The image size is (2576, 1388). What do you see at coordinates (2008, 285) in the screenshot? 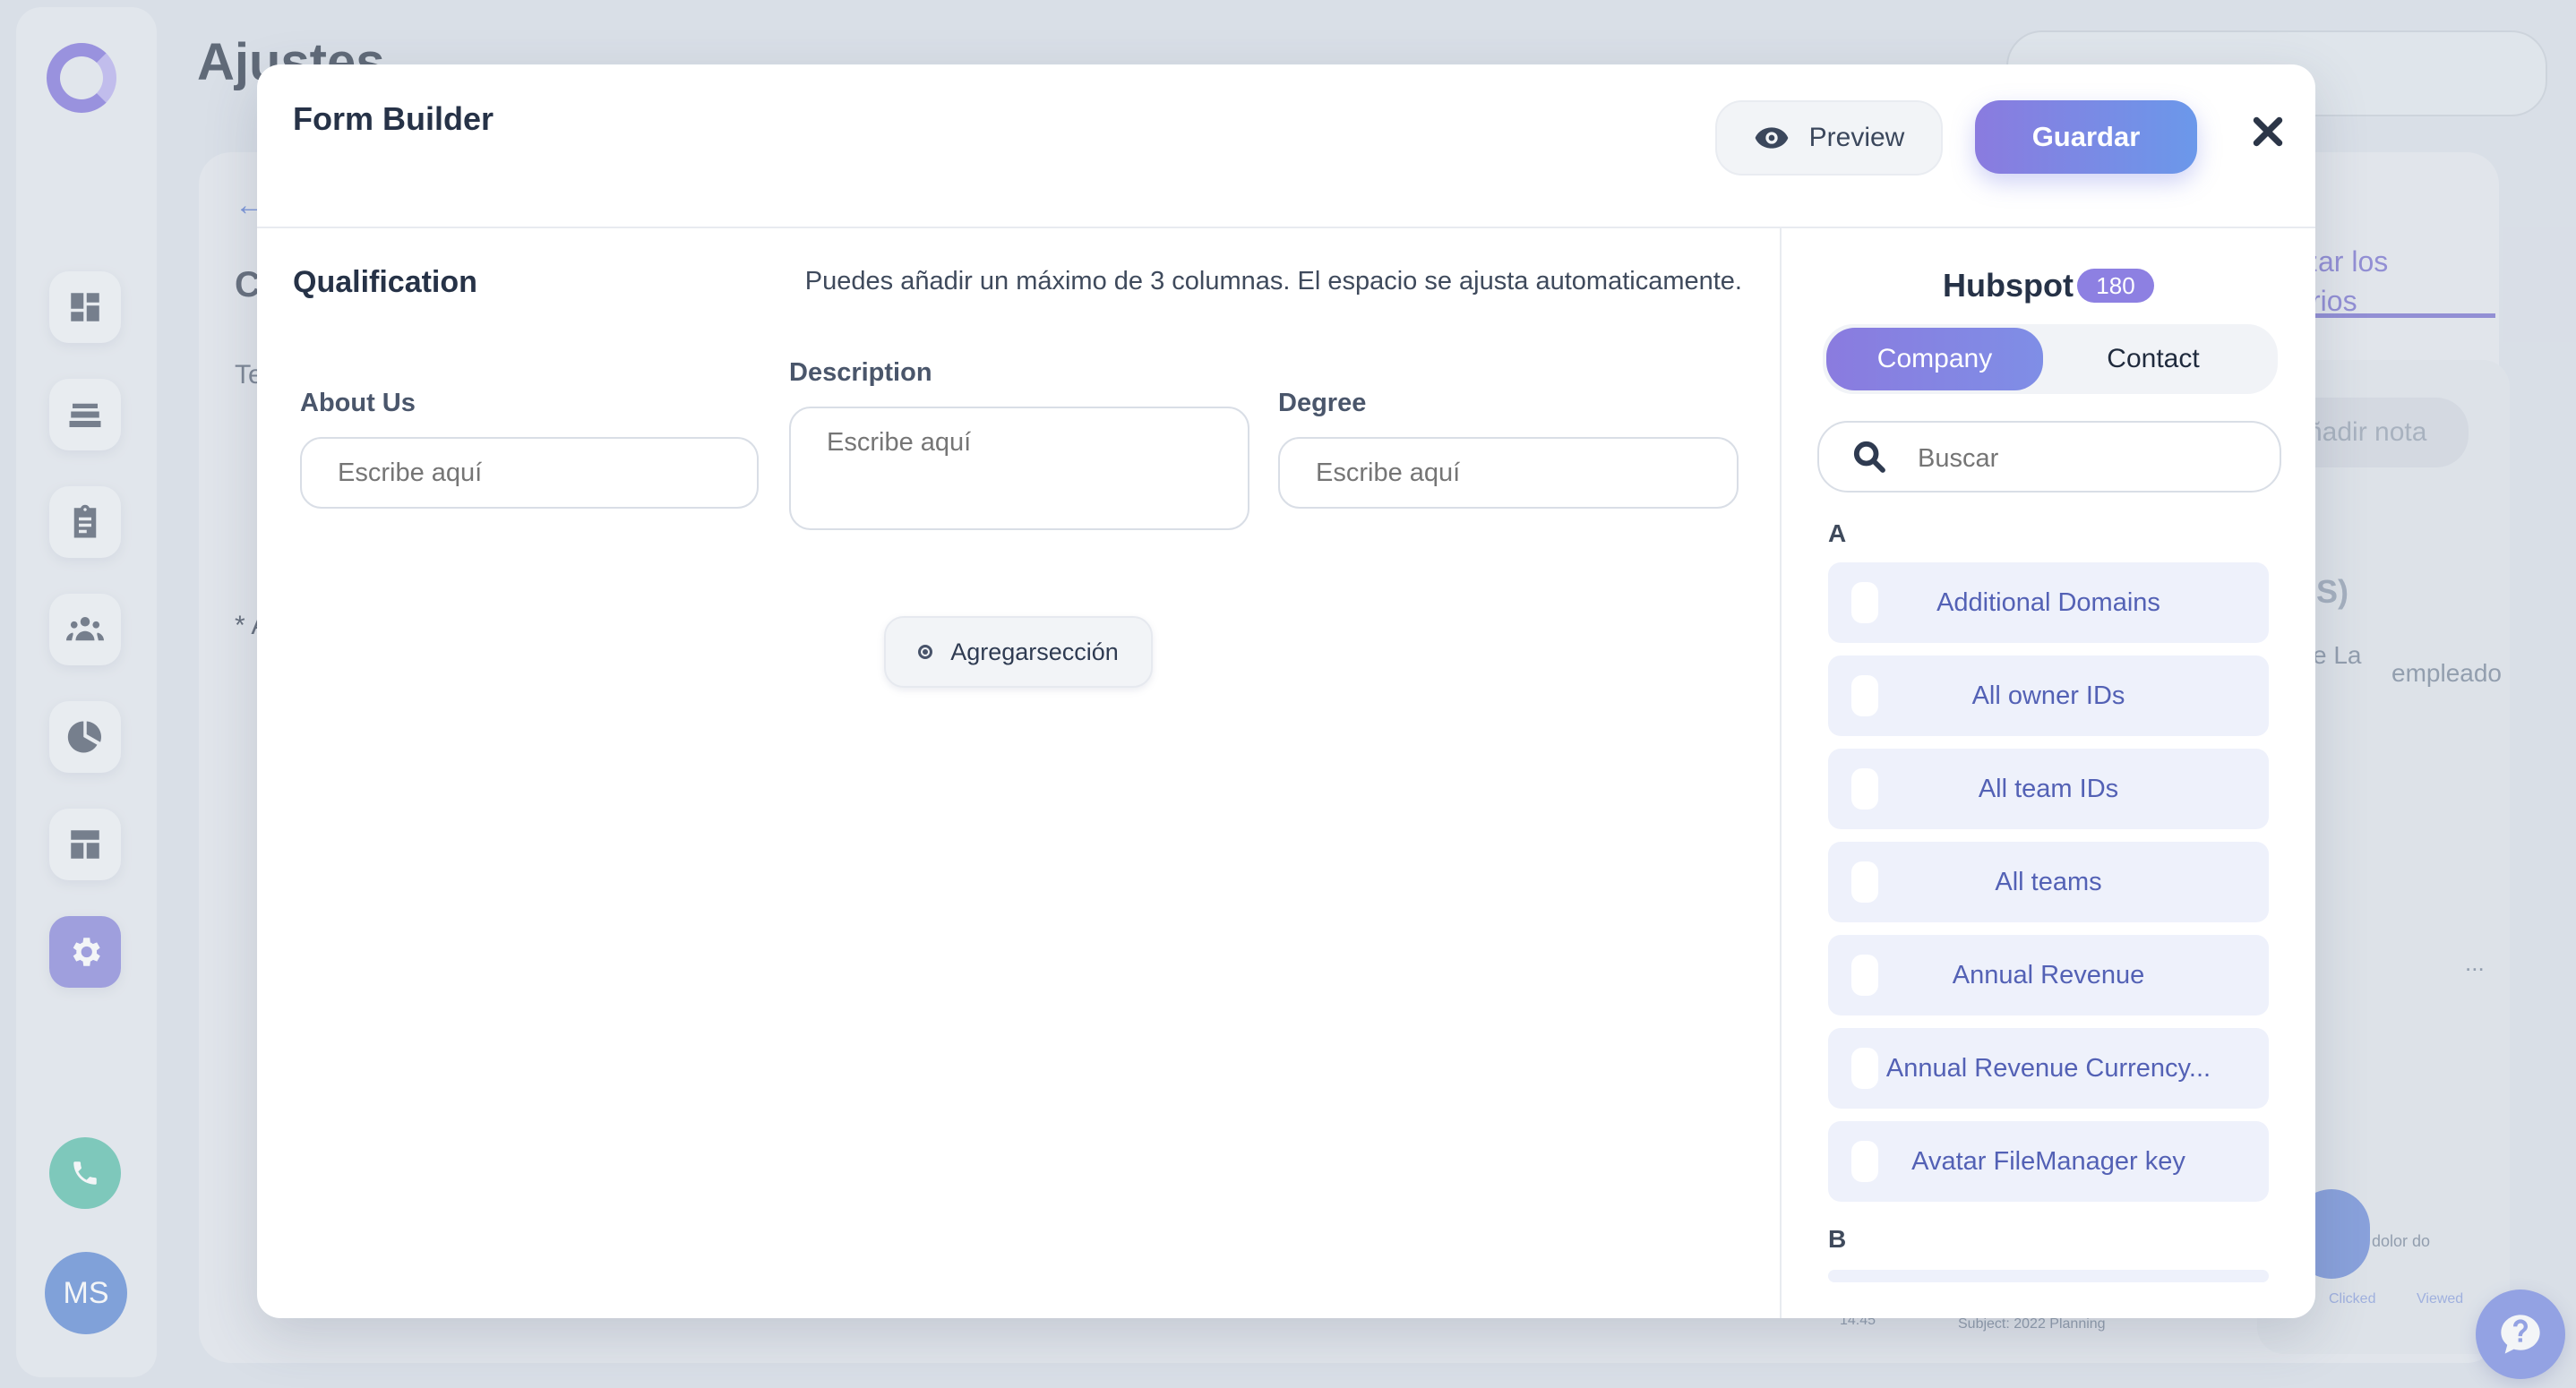
I see `hubspot-title: Hubspot` at bounding box center [2008, 285].